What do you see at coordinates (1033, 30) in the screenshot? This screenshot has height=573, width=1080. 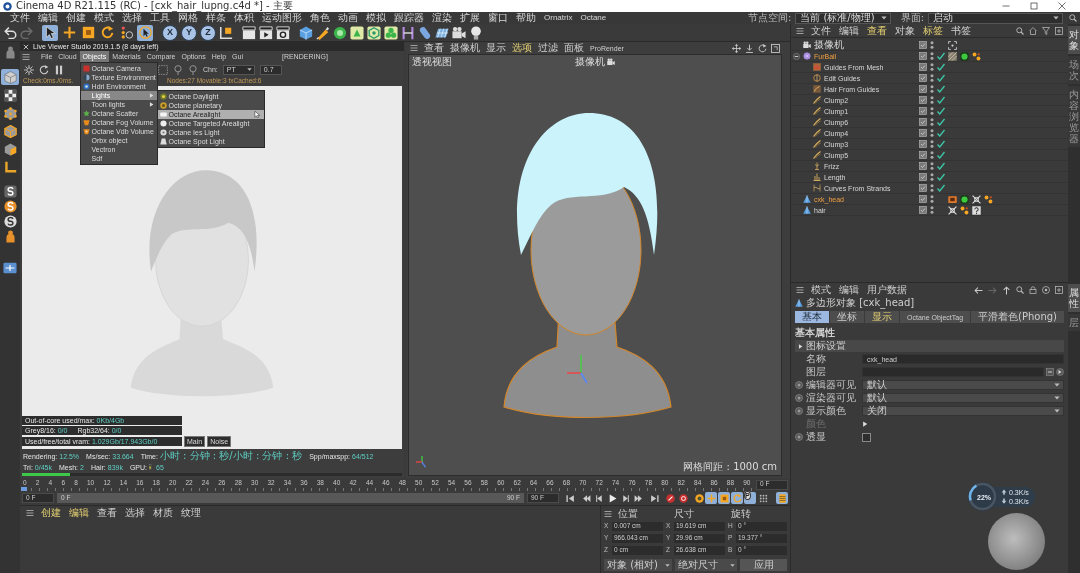 I see `home-icon` at bounding box center [1033, 30].